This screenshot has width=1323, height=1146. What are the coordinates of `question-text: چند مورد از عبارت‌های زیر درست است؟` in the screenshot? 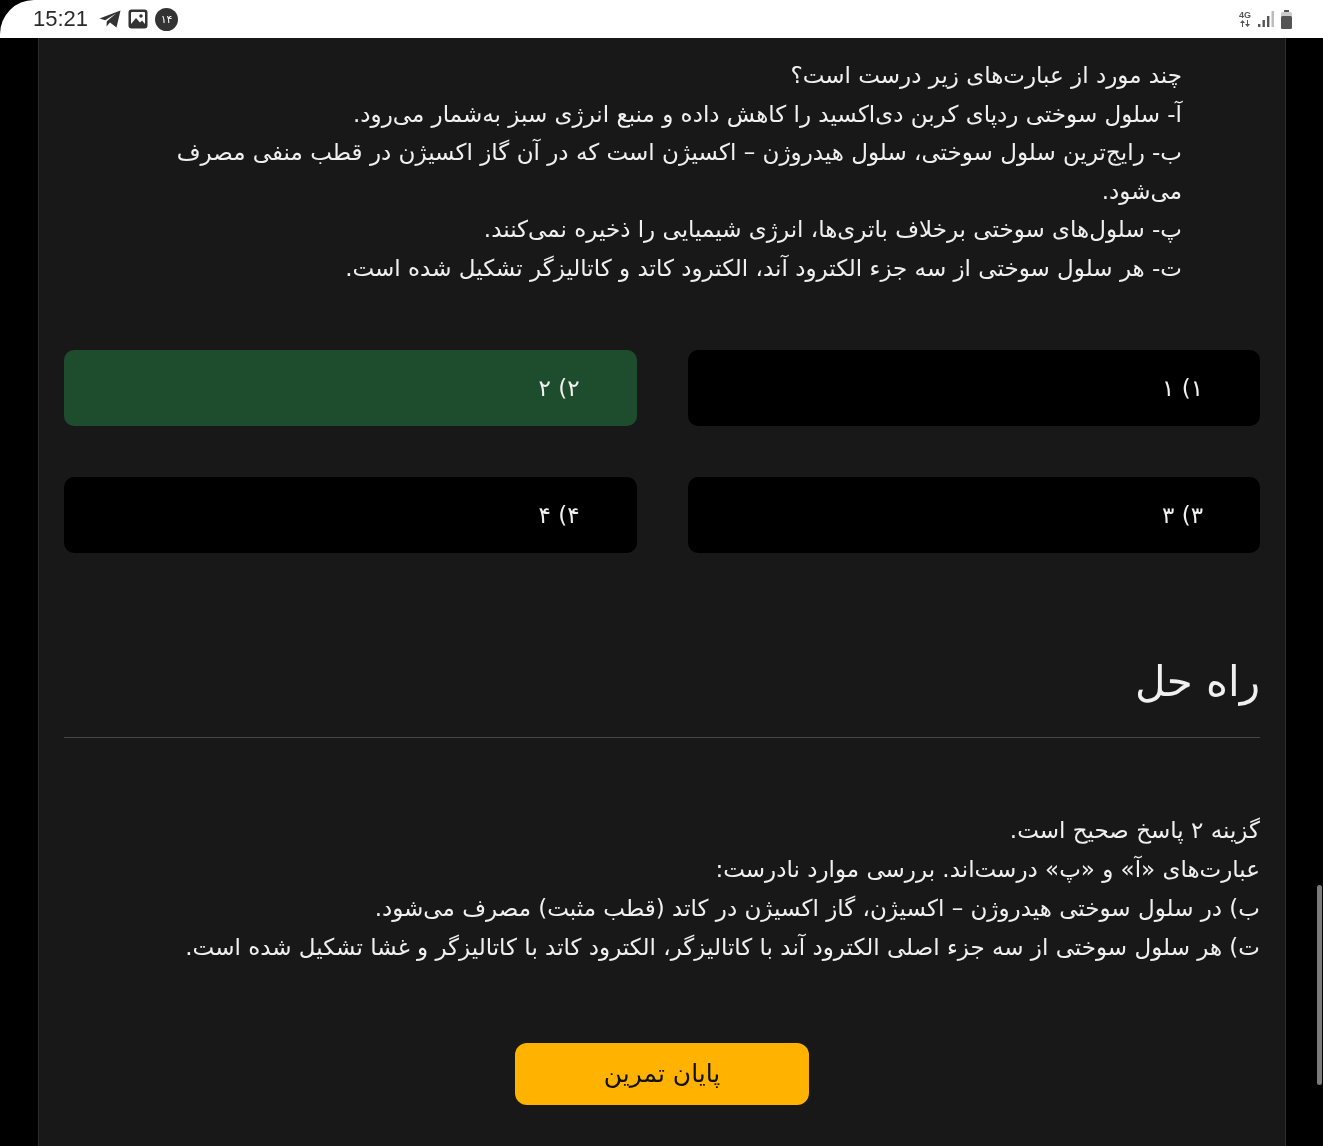 It's located at (985, 76).